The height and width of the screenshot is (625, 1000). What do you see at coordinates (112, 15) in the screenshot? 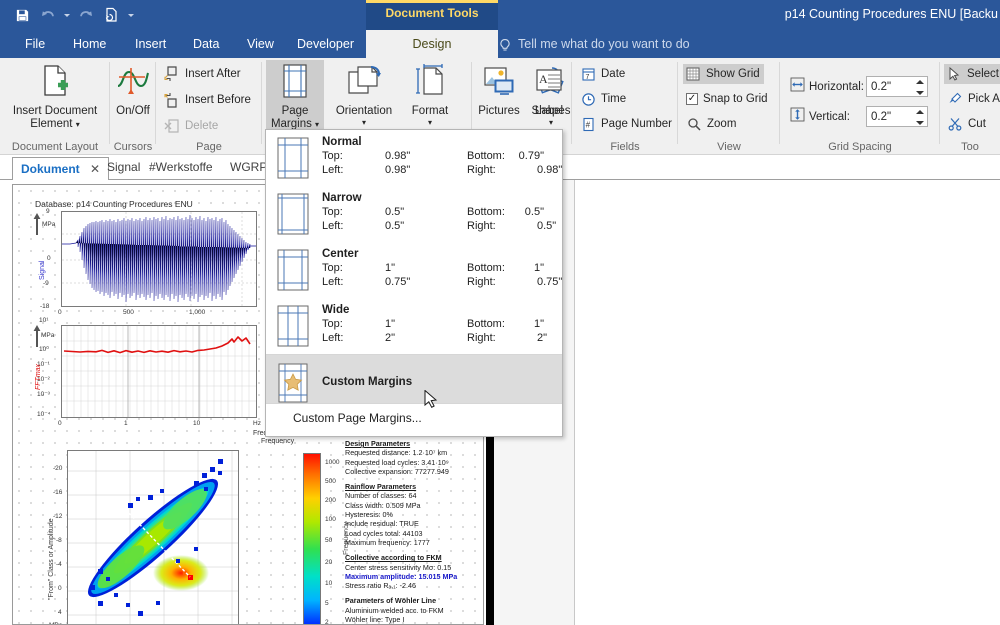
I see `refresh-document-icon` at bounding box center [112, 15].